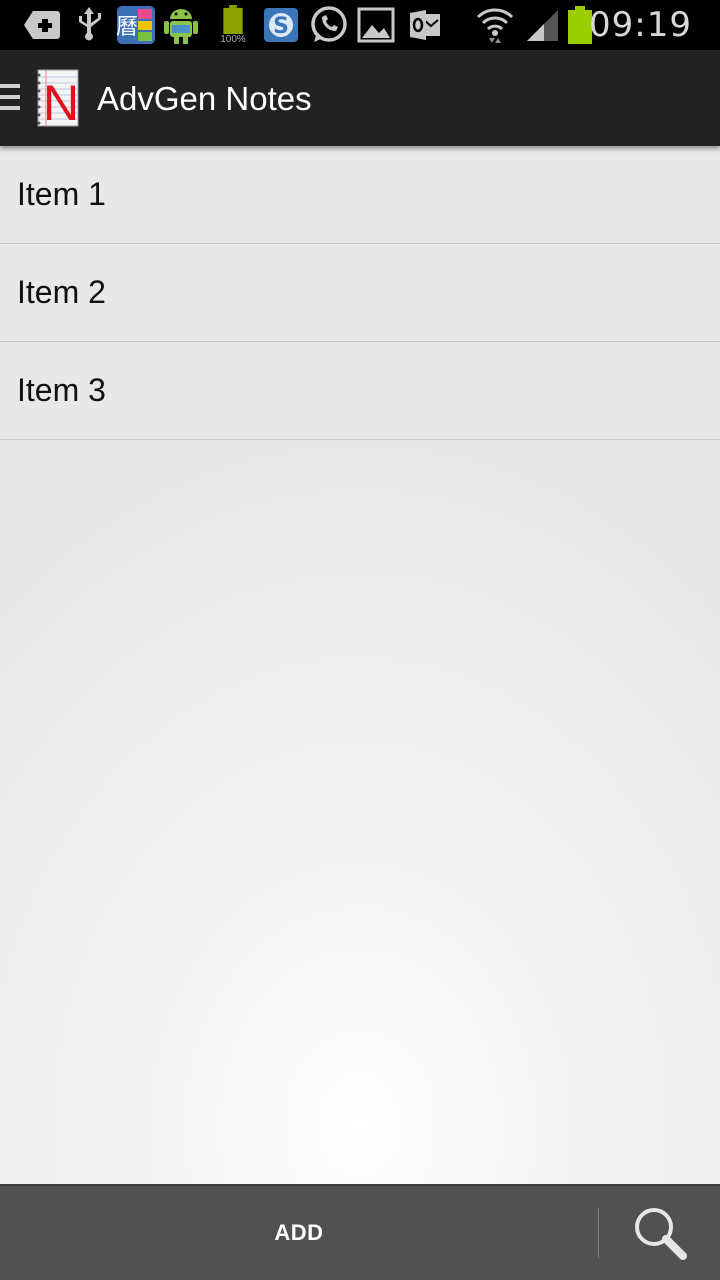 The image size is (720, 1280). I want to click on svg-text: S, so click(281, 26).